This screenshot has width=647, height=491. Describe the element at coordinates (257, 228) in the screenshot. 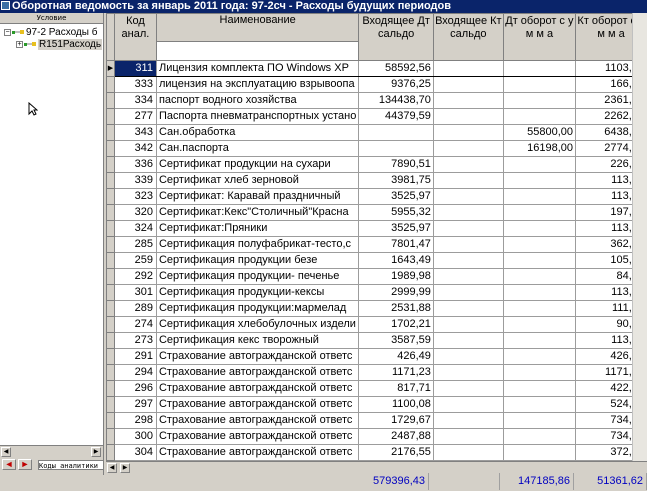

I see `cell-name: Сертификат:Пряники` at that location.